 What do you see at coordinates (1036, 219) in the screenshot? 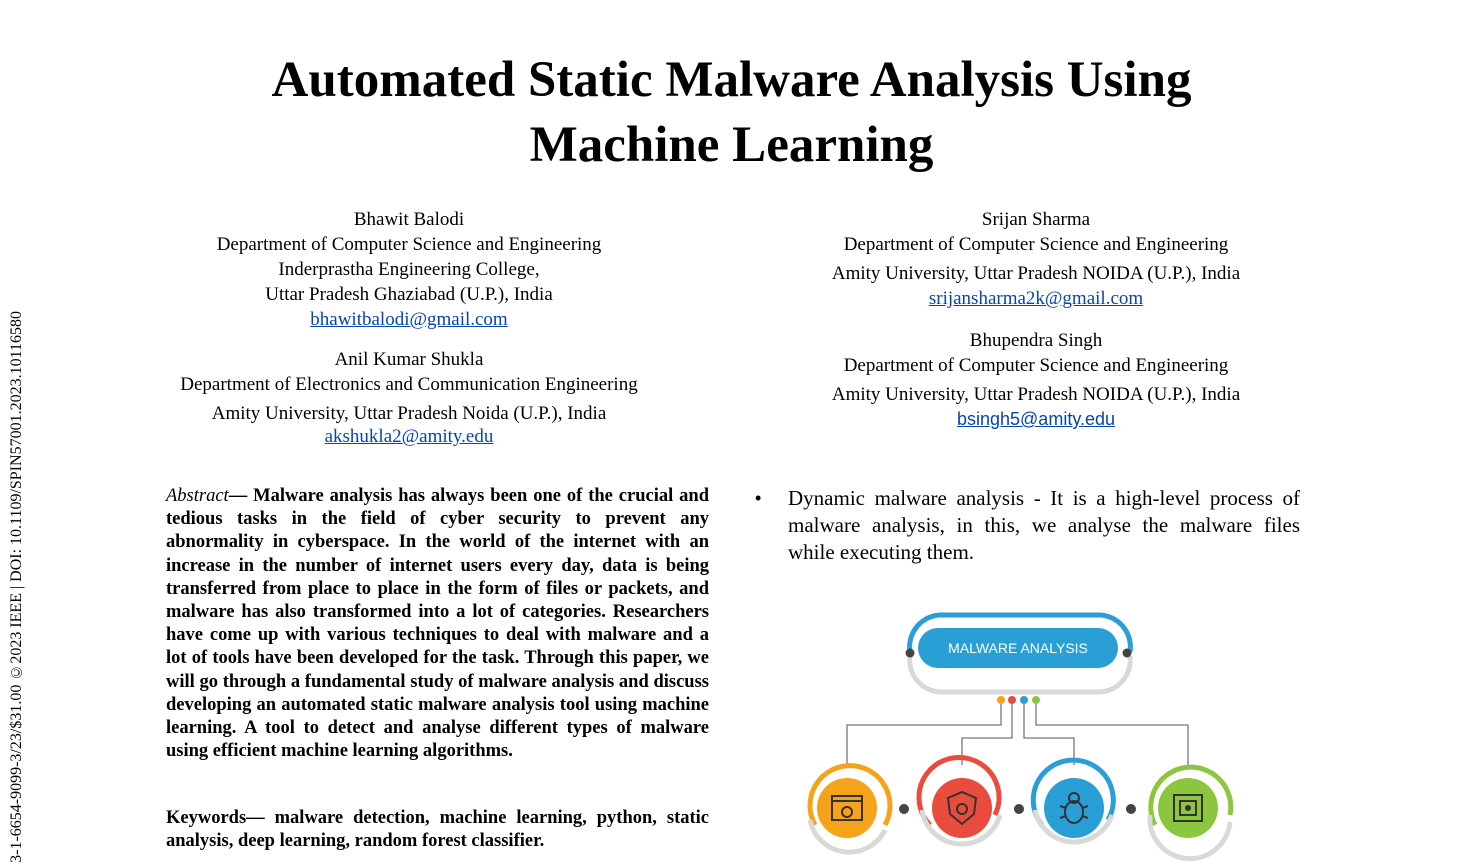
I see `author-name: Srijan Sharma` at bounding box center [1036, 219].